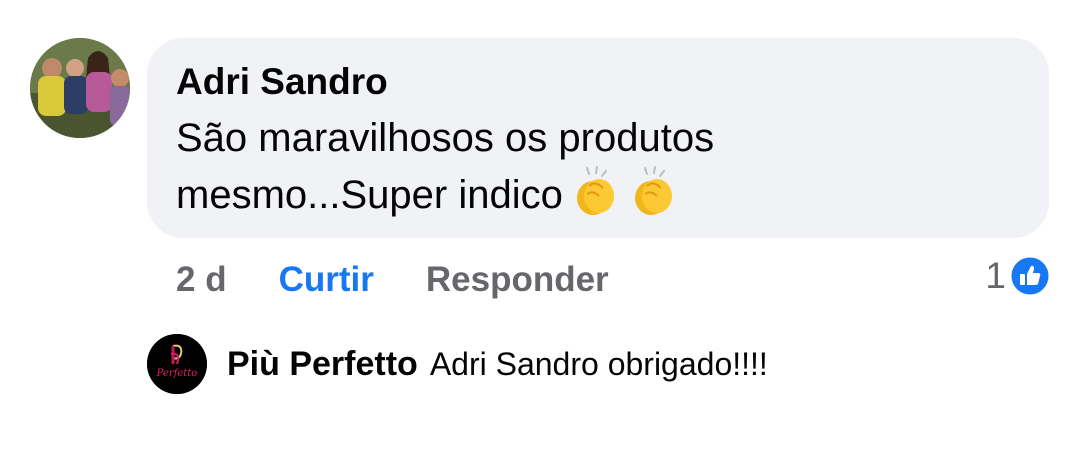 This screenshot has width=1080, height=471. Describe the element at coordinates (177, 364) in the screenshot. I see `page-avatar: Perfetto` at that location.